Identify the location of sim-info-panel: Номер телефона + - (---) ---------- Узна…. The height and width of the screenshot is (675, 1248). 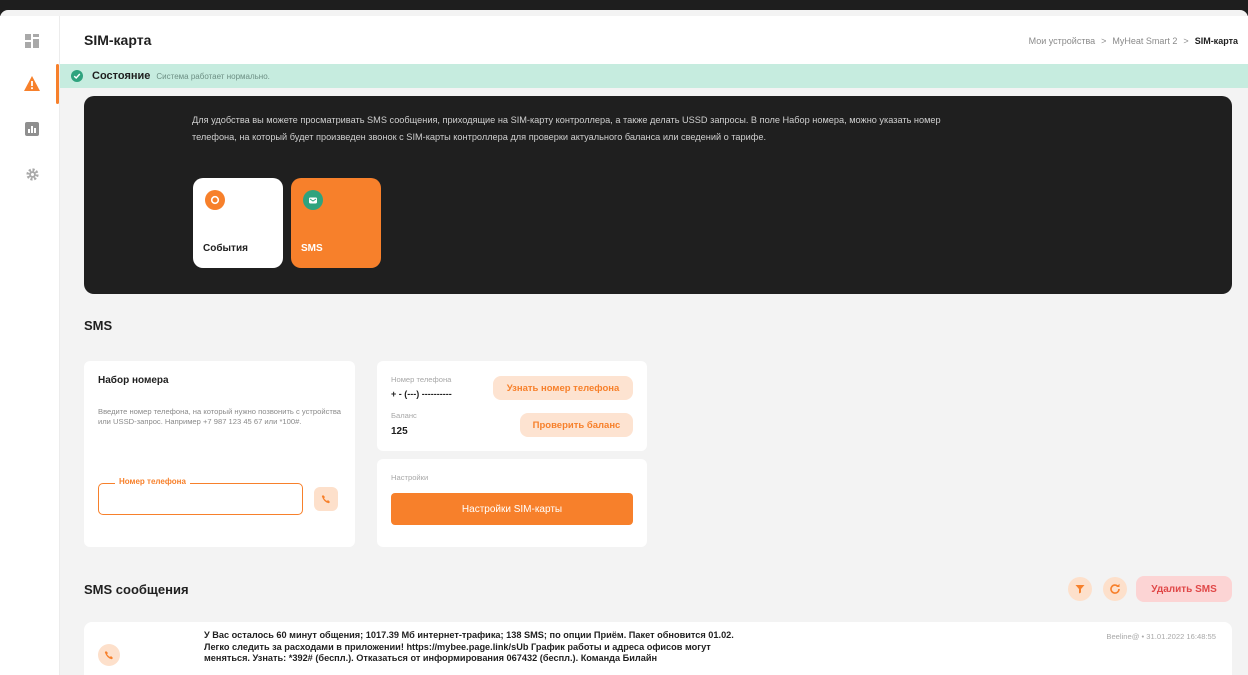
(512, 406).